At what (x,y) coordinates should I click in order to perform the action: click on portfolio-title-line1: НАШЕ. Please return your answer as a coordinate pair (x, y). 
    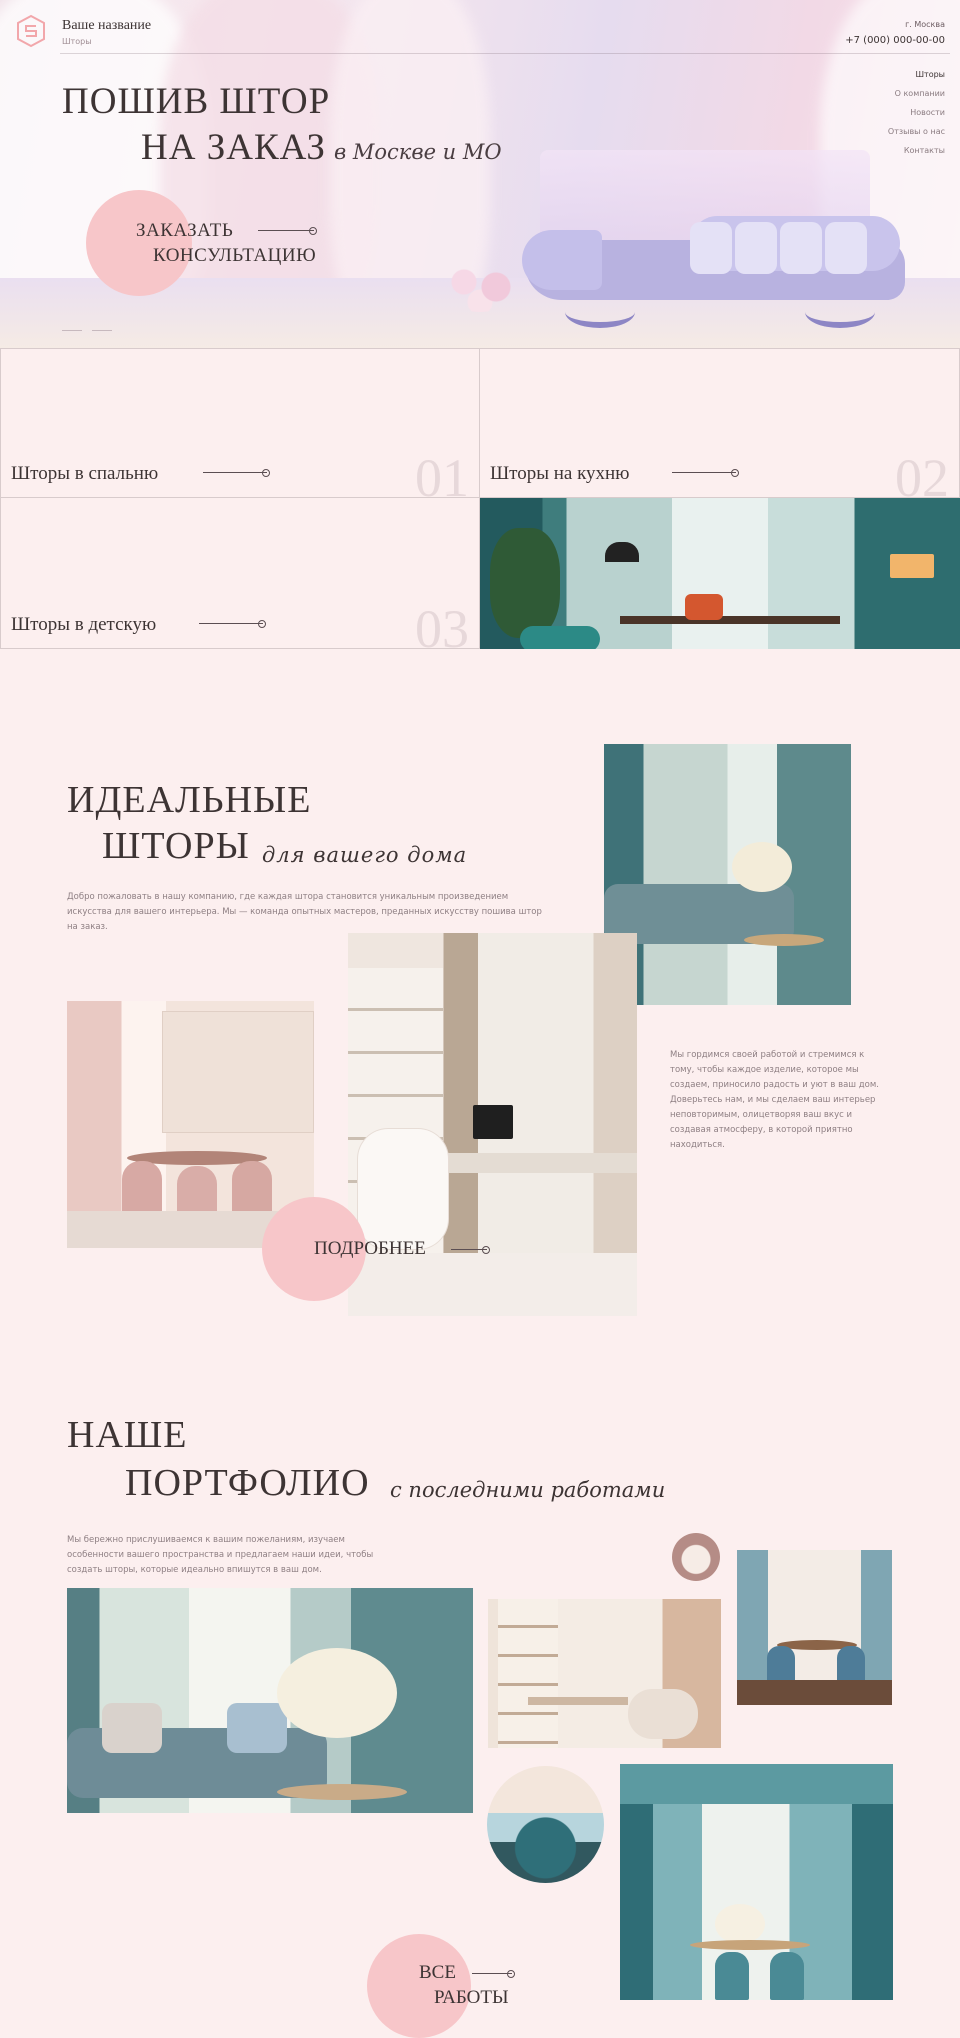
    Looking at the image, I should click on (127, 1435).